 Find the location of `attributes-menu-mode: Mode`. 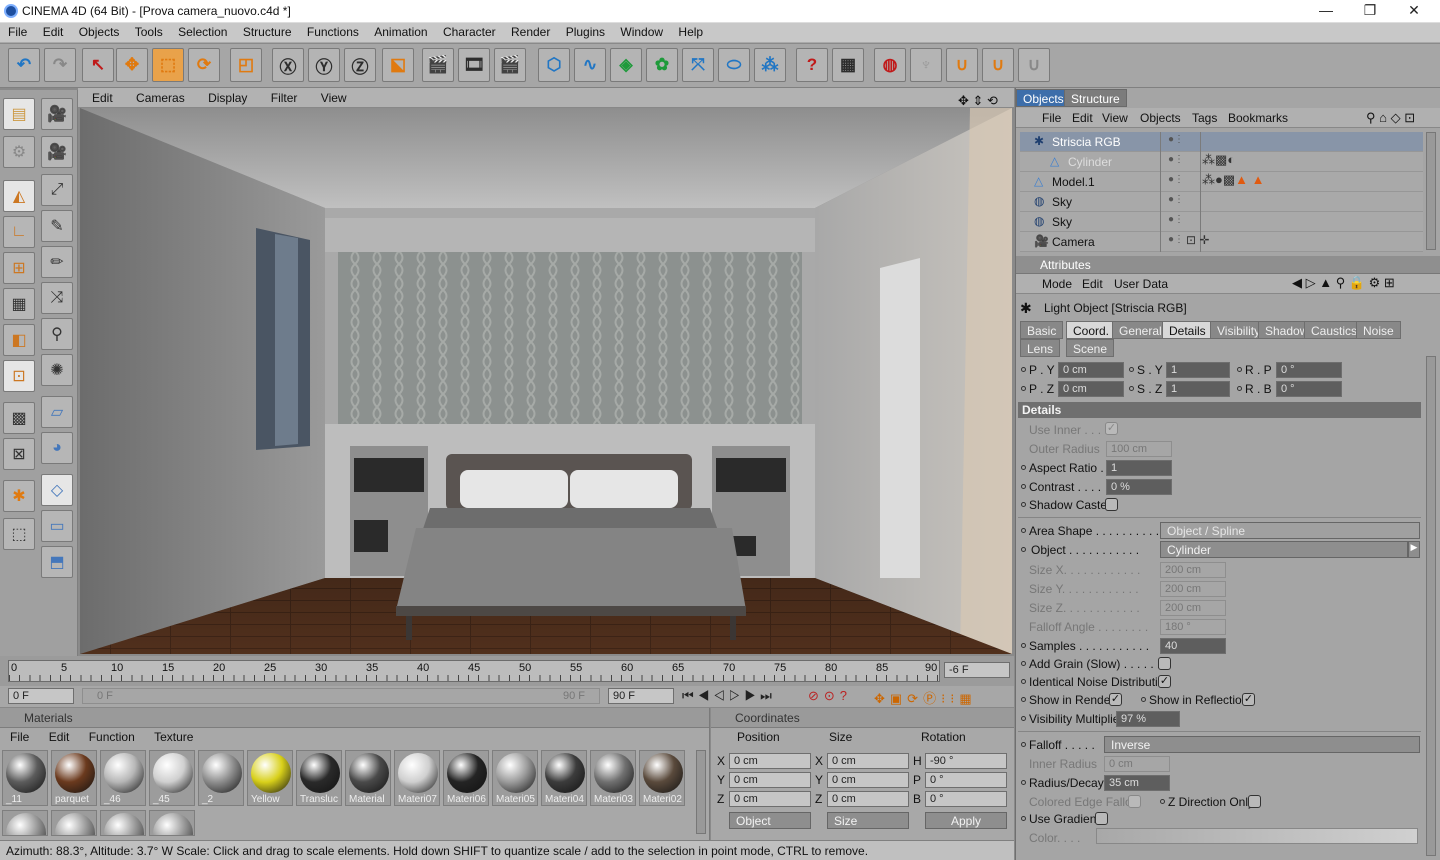

attributes-menu-mode: Mode is located at coordinates (1057, 284).